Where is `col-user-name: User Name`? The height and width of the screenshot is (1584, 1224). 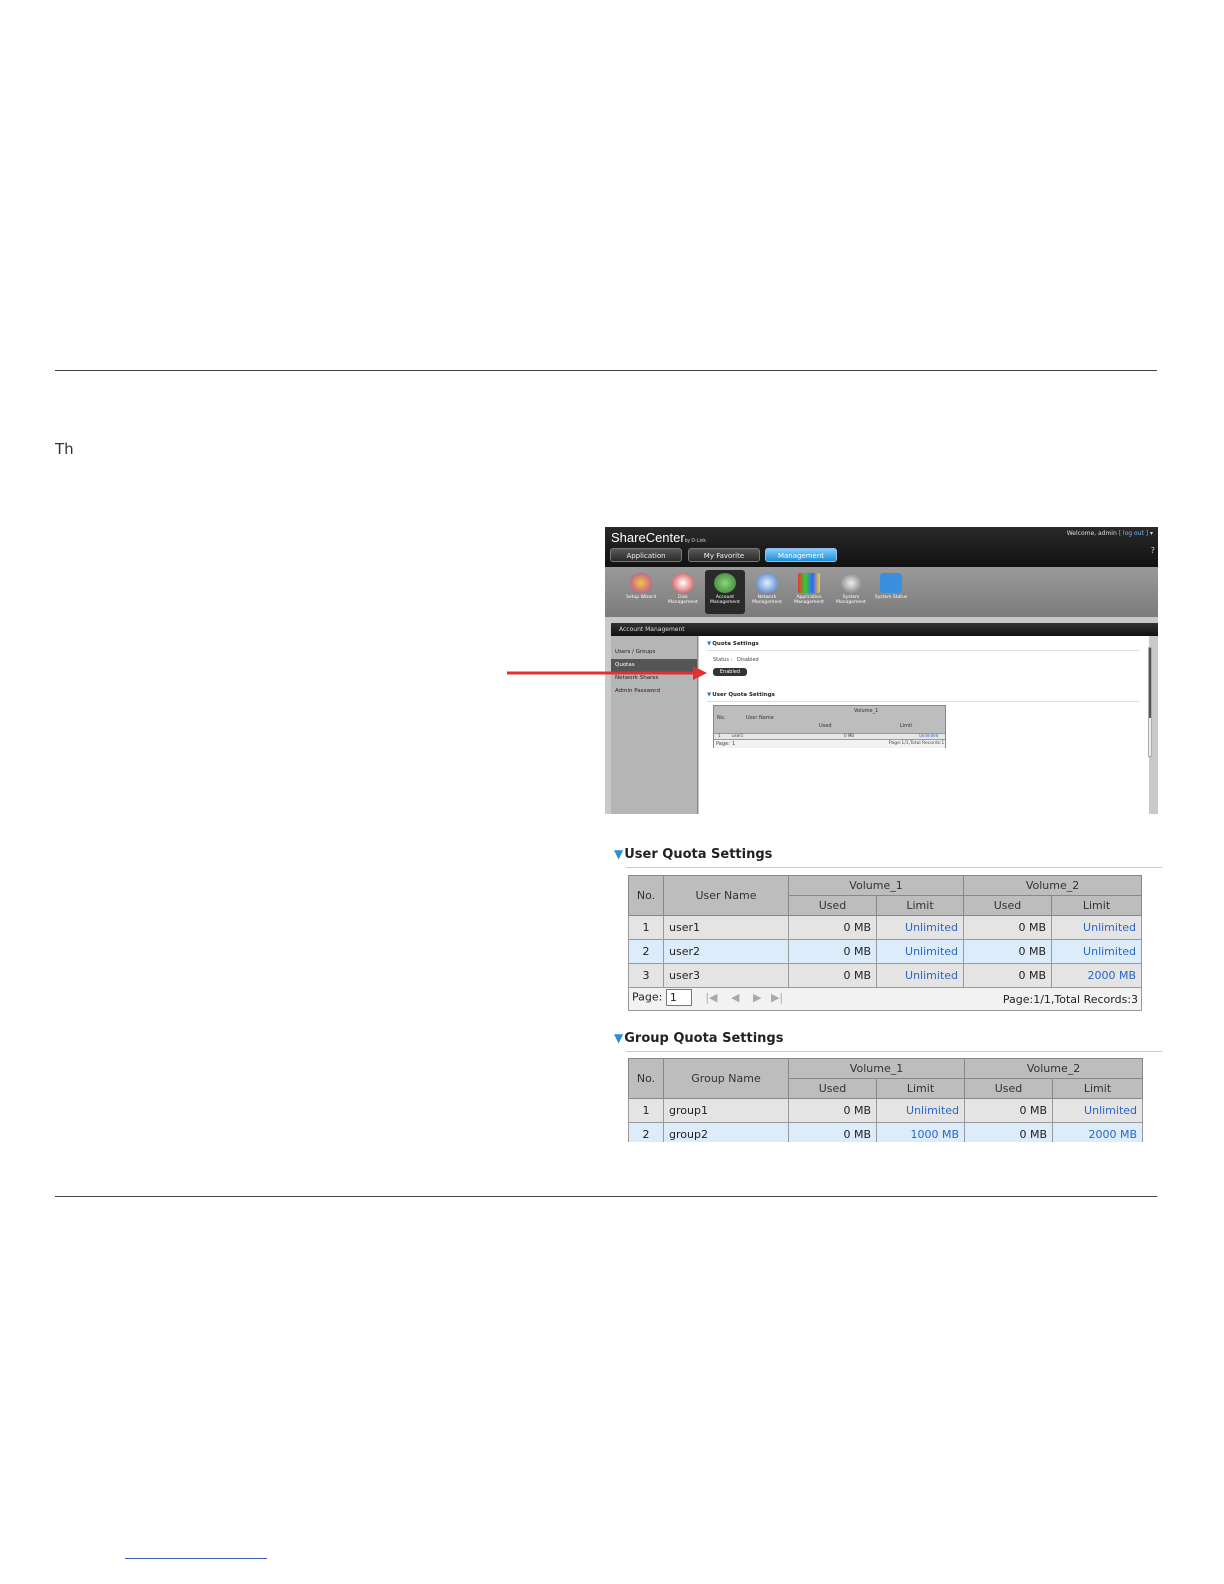
col-user-name: User Name is located at coordinates (726, 895).